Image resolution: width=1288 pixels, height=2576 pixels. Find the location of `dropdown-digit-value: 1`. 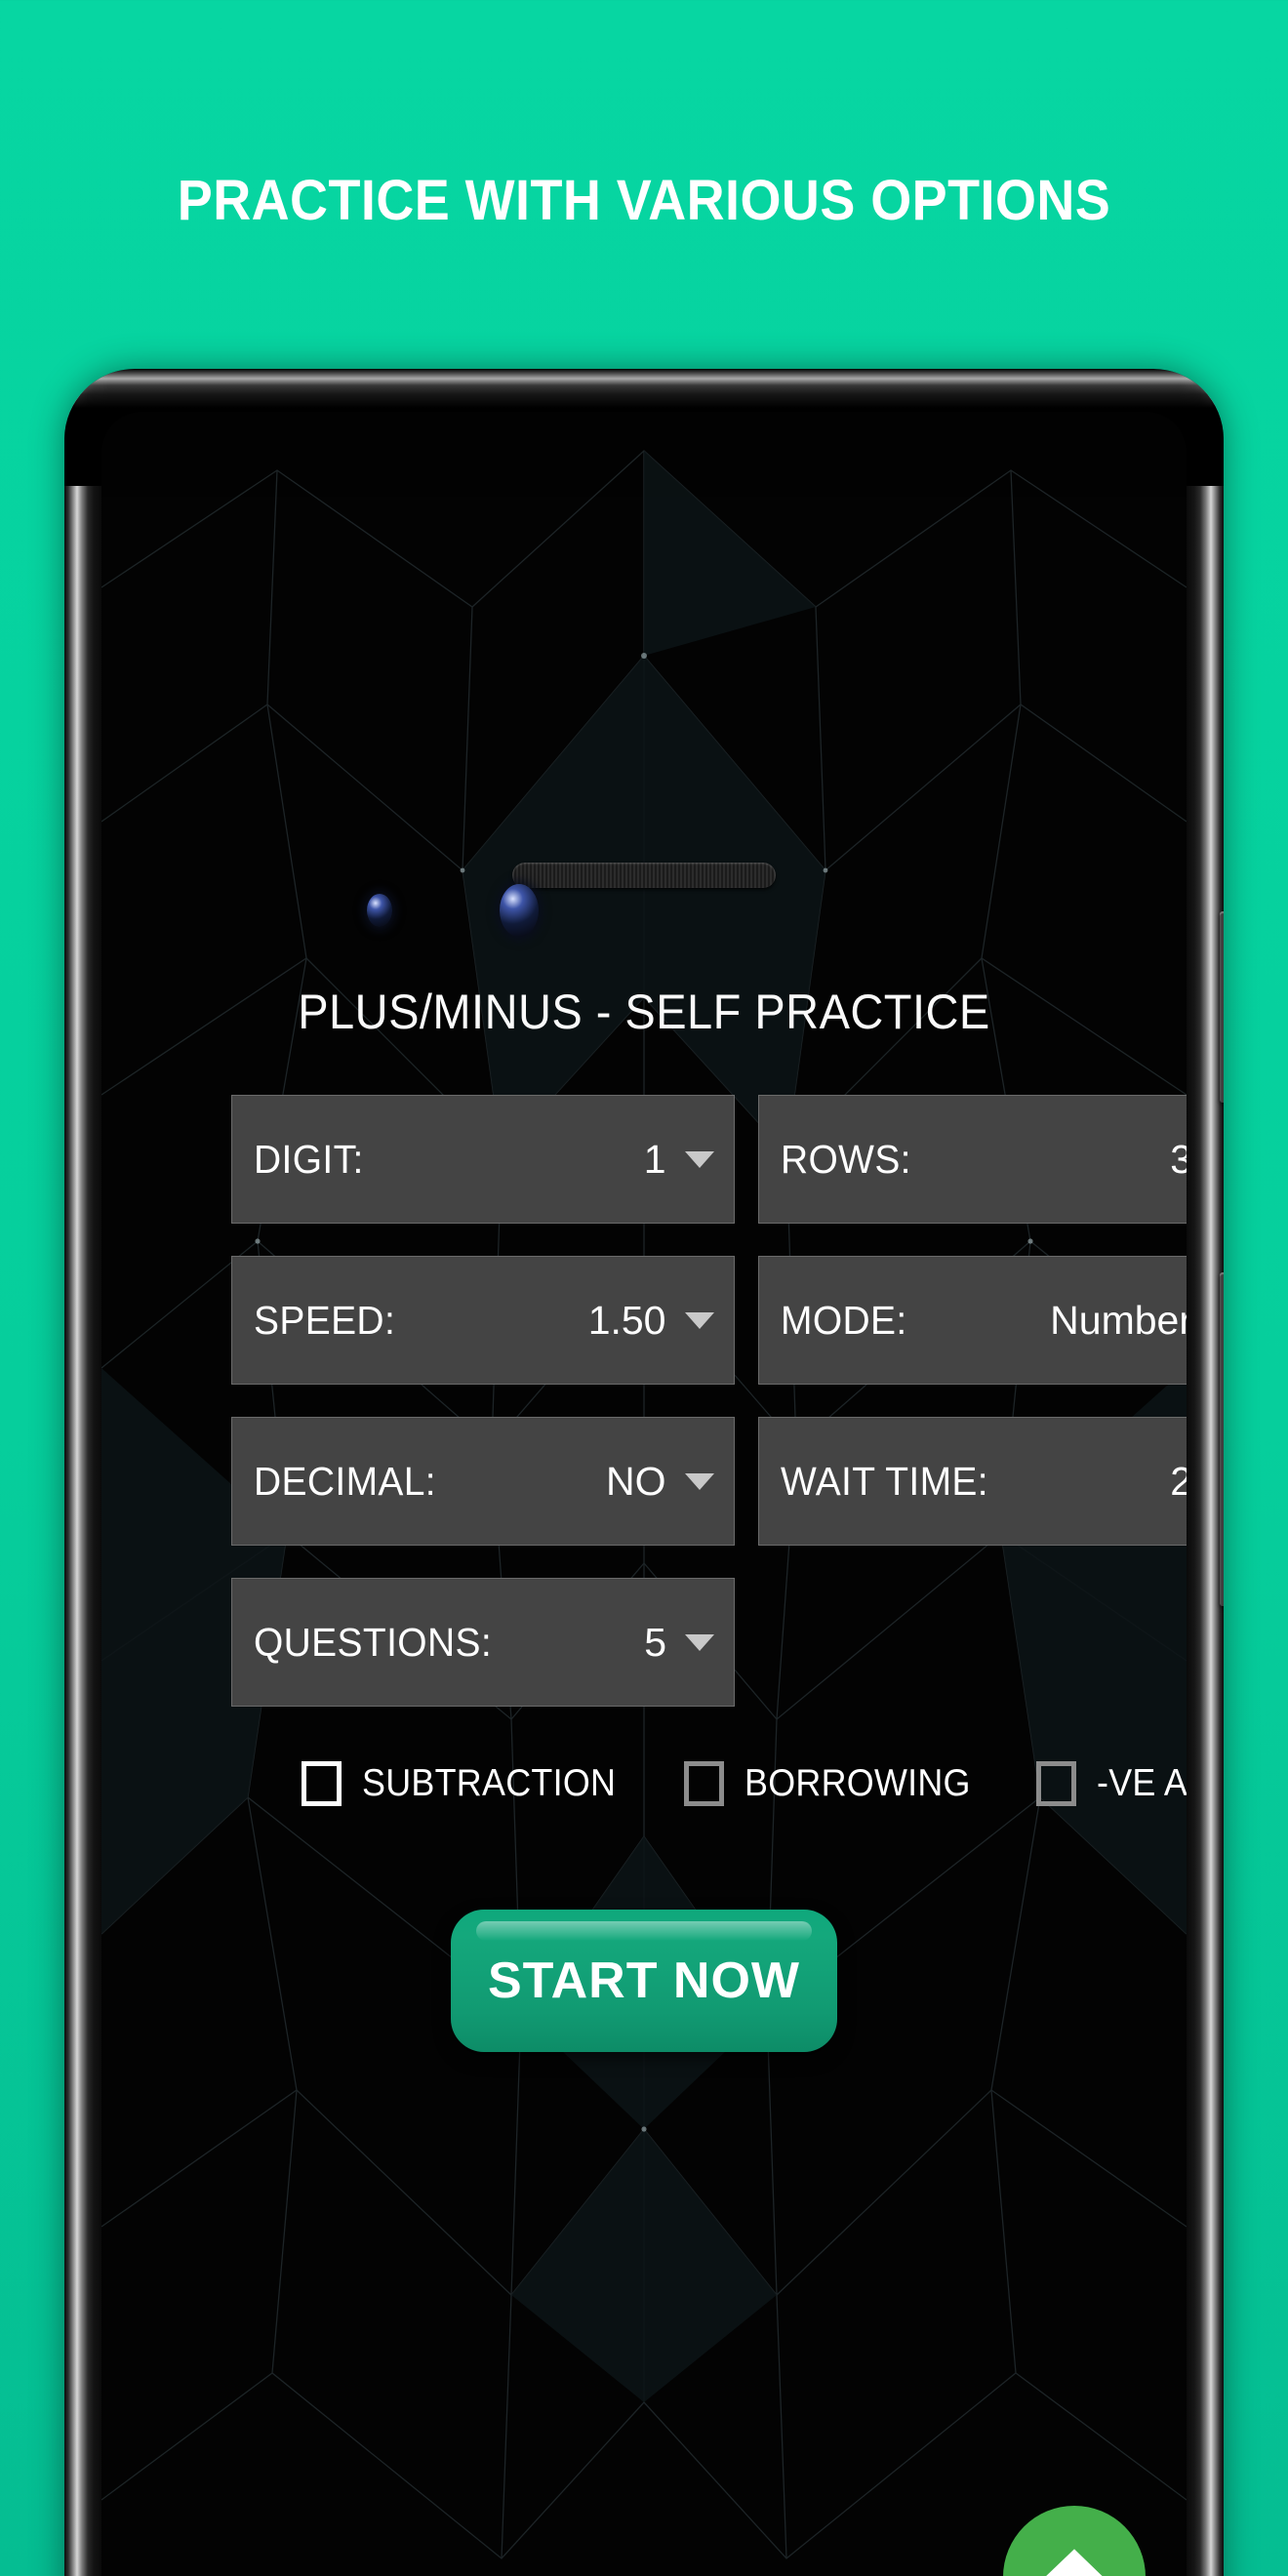

dropdown-digit-value: 1 is located at coordinates (654, 1159).